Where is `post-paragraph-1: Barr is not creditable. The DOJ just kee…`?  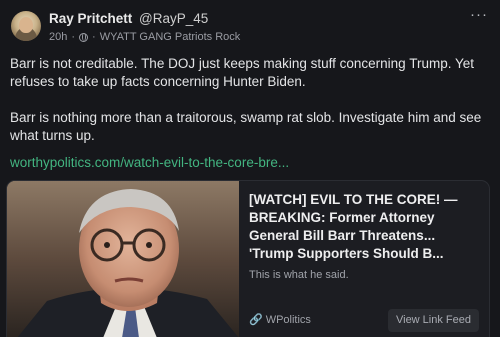
post-paragraph-1: Barr is not creditable. The DOJ just kee… is located at coordinates (242, 72).